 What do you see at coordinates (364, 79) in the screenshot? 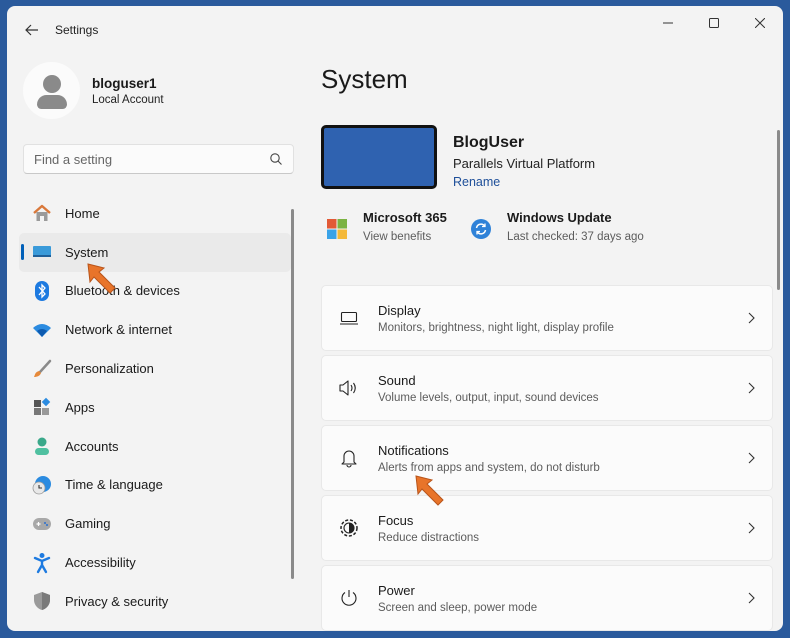
I see `page-title: System` at bounding box center [364, 79].